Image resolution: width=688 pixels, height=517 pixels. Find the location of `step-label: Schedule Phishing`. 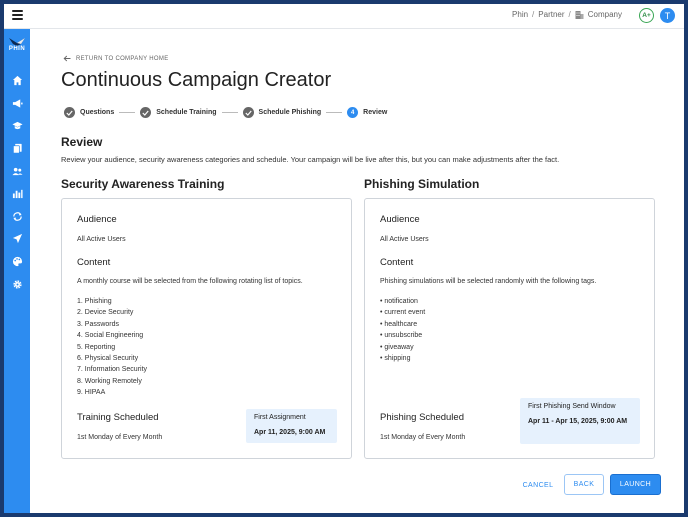

step-label: Schedule Phishing is located at coordinates (290, 112).